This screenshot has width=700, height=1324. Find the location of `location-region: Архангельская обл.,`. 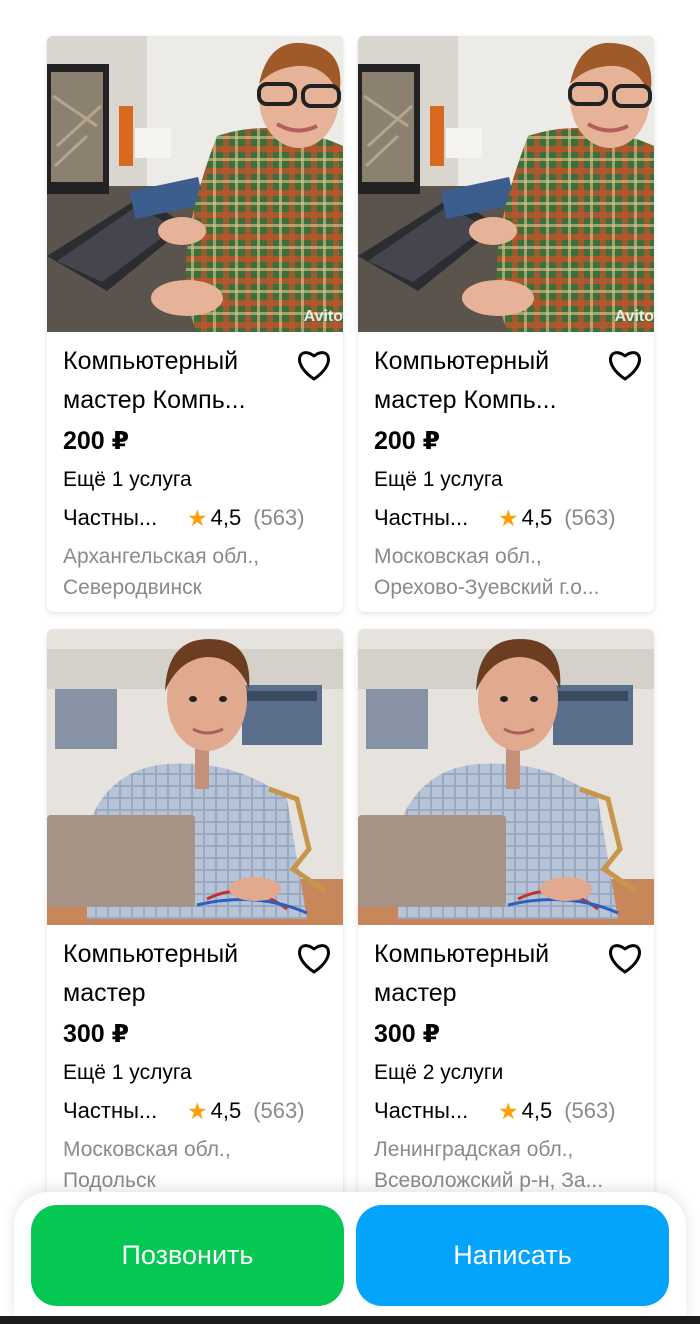

location-region: Архангельская обл., is located at coordinates (161, 556).